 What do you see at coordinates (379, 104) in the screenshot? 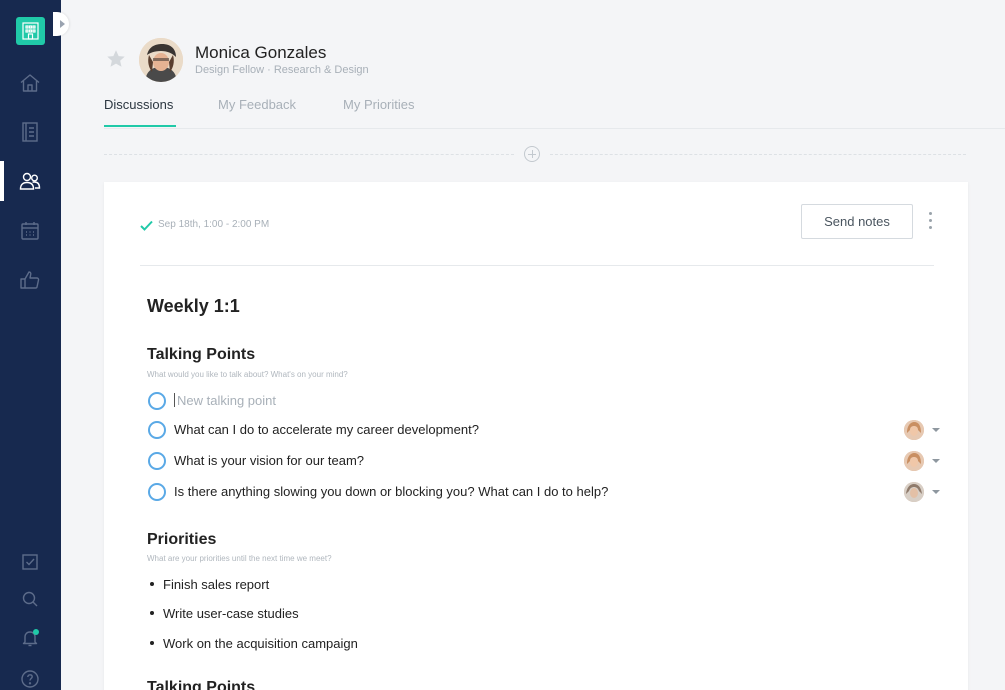
I see `tab-my-priorities: My Priorities` at bounding box center [379, 104].